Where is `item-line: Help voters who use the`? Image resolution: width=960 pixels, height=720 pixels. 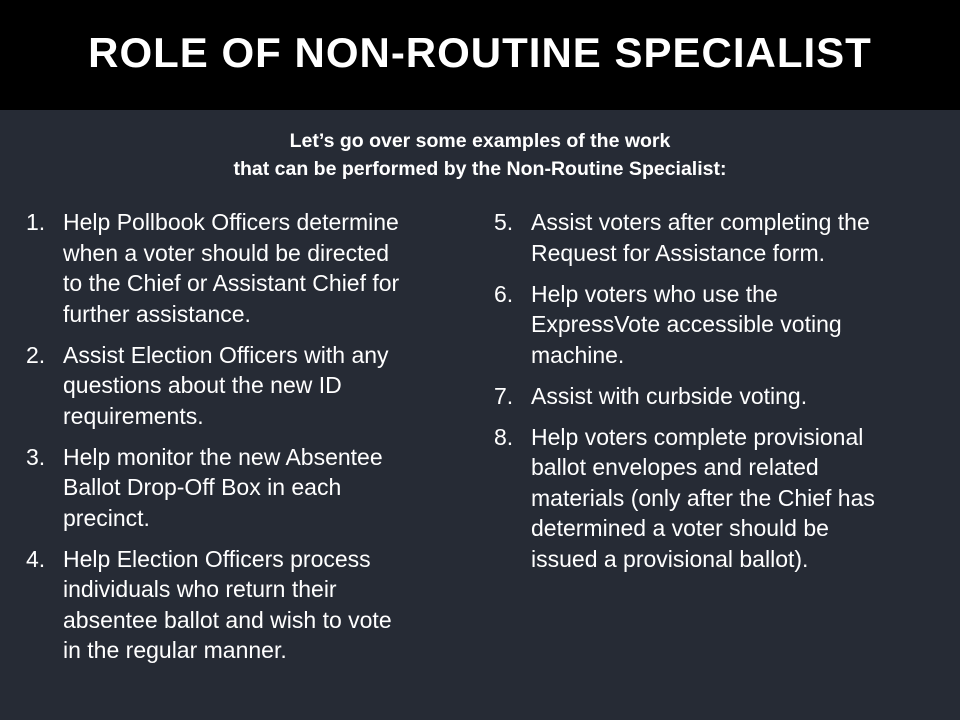 item-line: Help voters who use the is located at coordinates (654, 293).